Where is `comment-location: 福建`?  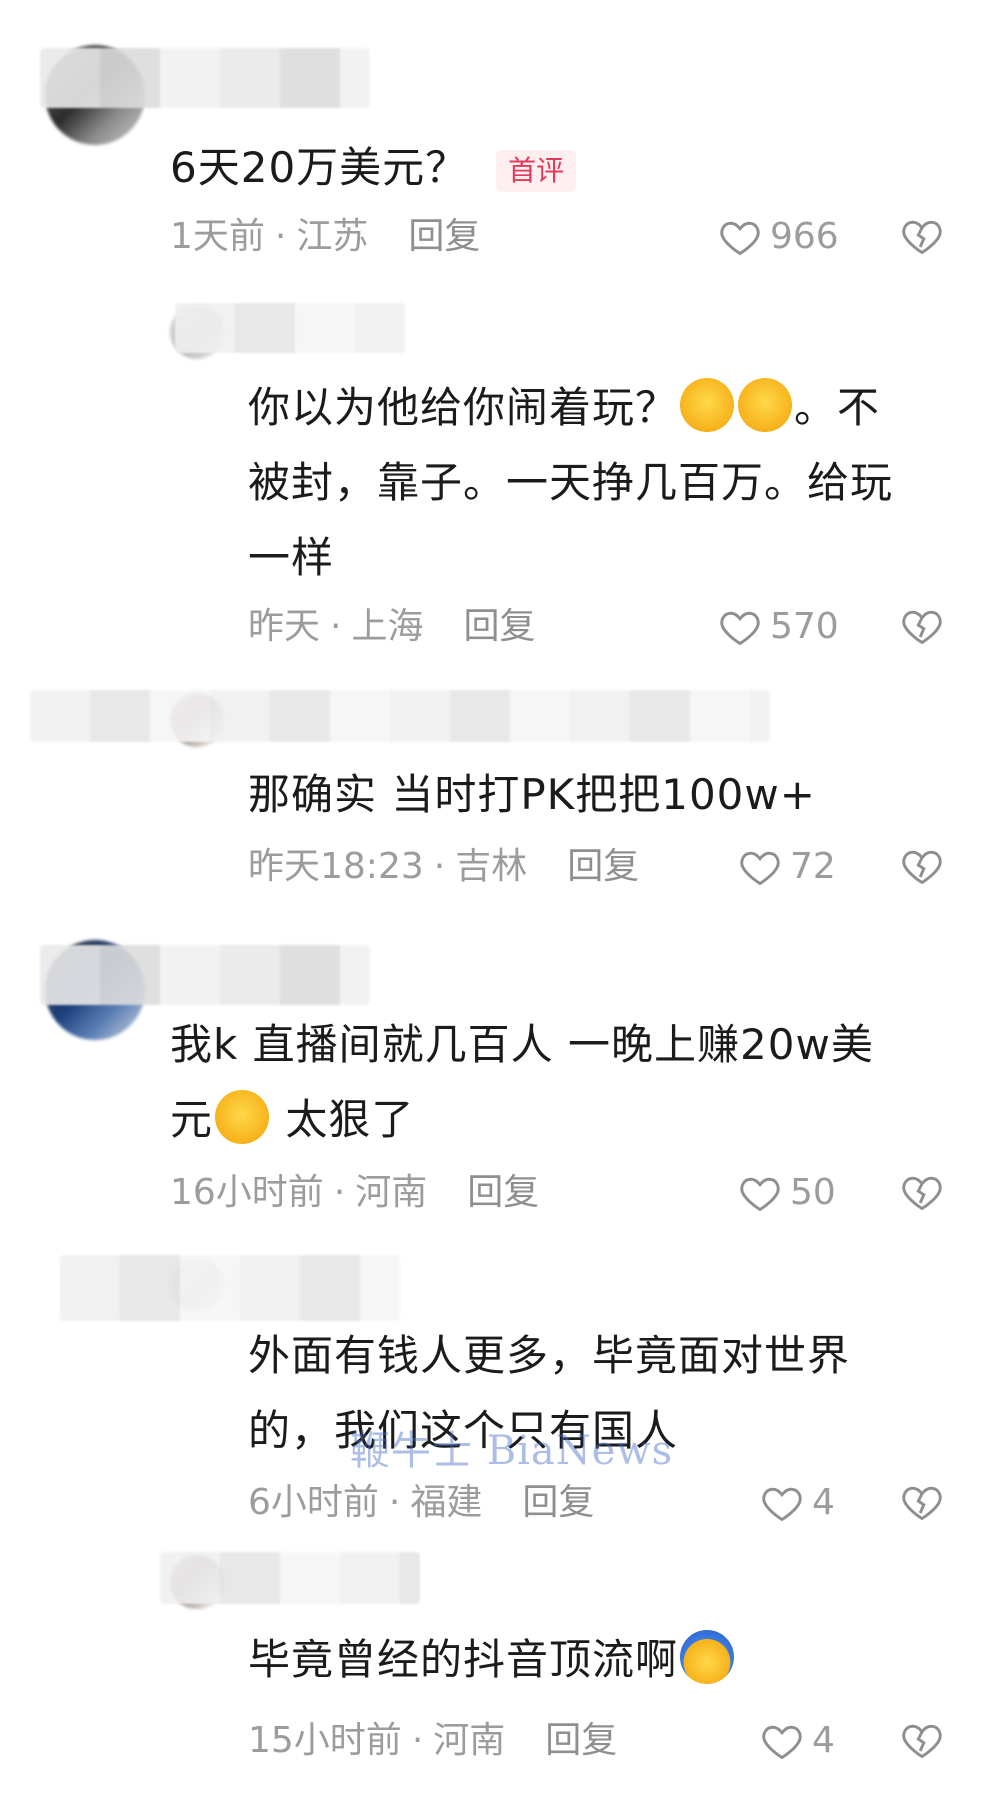 comment-location: 福建 is located at coordinates (446, 1502).